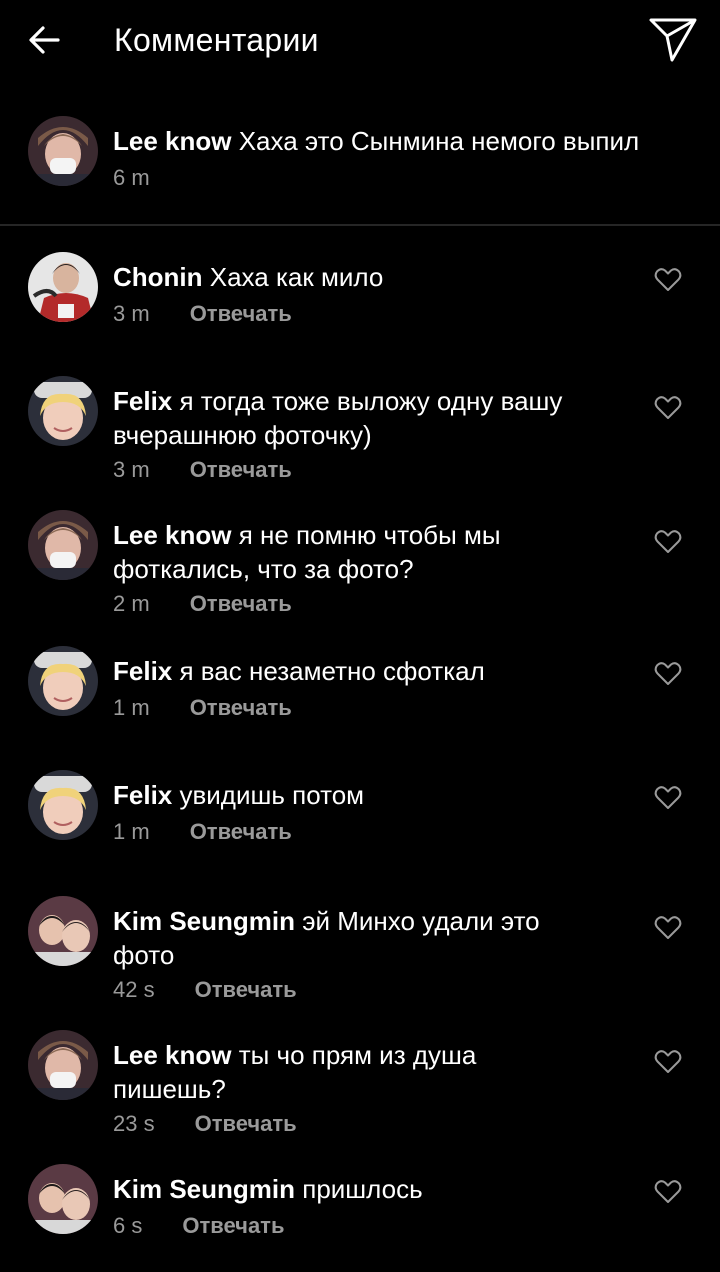  What do you see at coordinates (673, 40) in the screenshot?
I see `paper-plane-icon` at bounding box center [673, 40].